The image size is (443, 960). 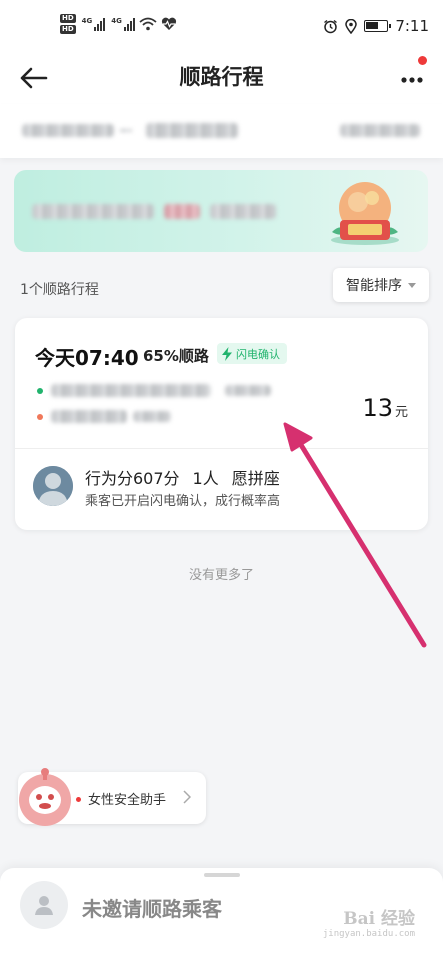 I want to click on wifi-icon, so click(x=148, y=24).